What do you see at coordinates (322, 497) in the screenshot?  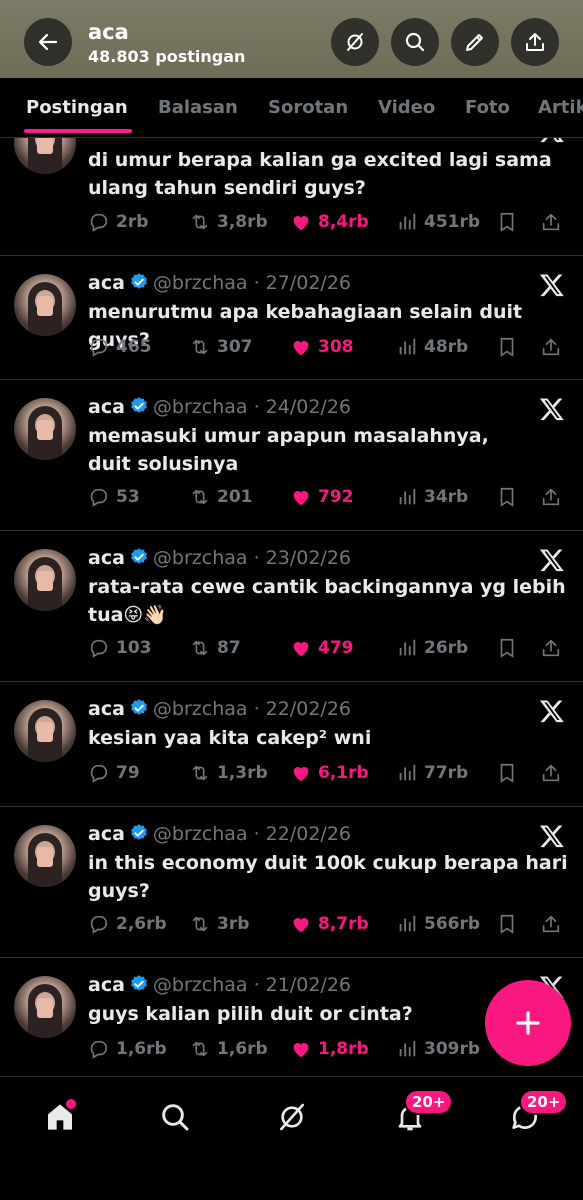 I see `like-button: 792` at bounding box center [322, 497].